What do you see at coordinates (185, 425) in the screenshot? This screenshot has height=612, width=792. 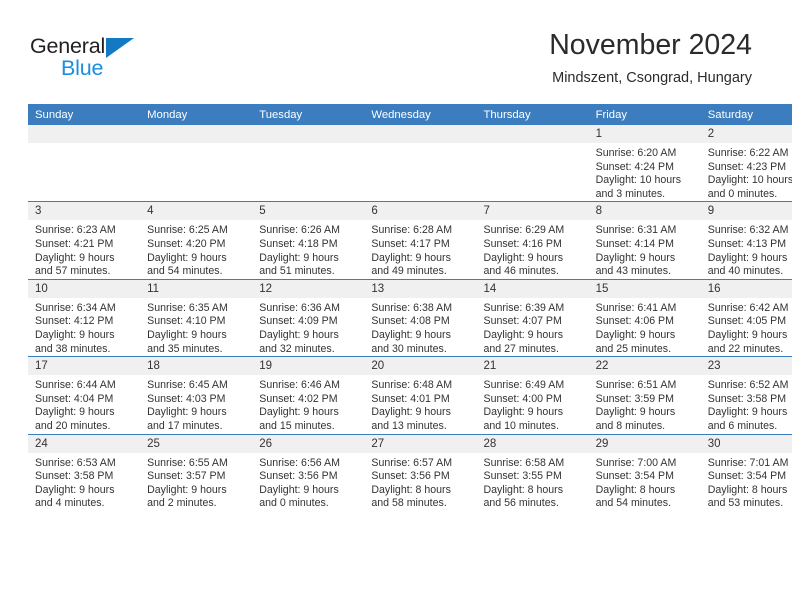 I see `day-info-line: and 17 minutes.` at bounding box center [185, 425].